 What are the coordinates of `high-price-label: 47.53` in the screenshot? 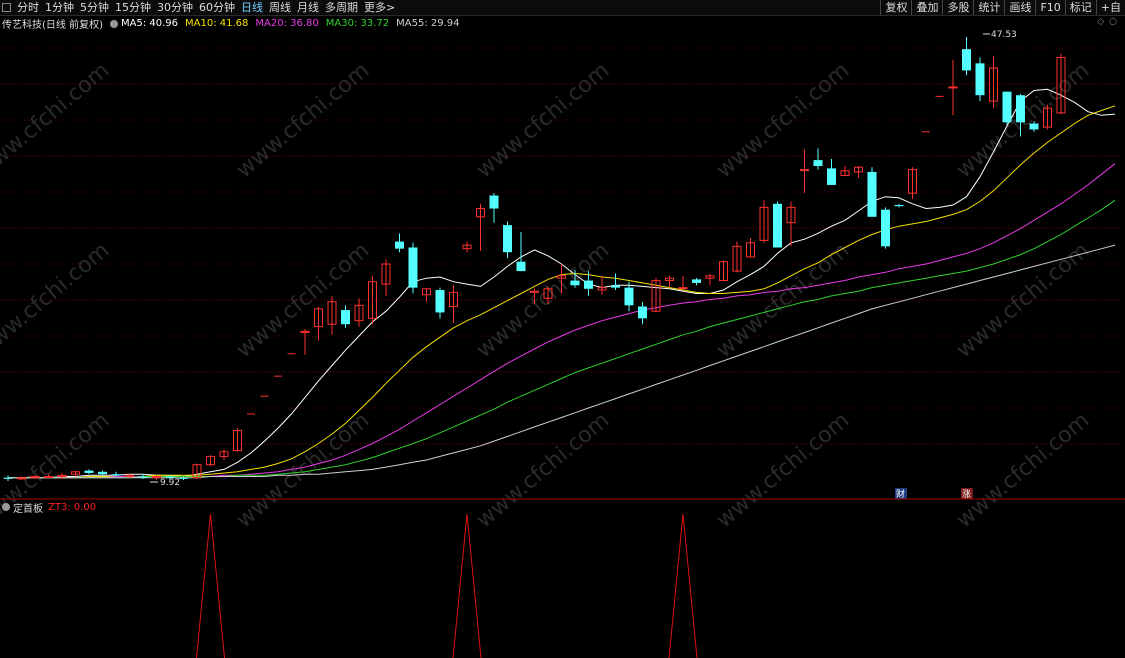 It's located at (1004, 35).